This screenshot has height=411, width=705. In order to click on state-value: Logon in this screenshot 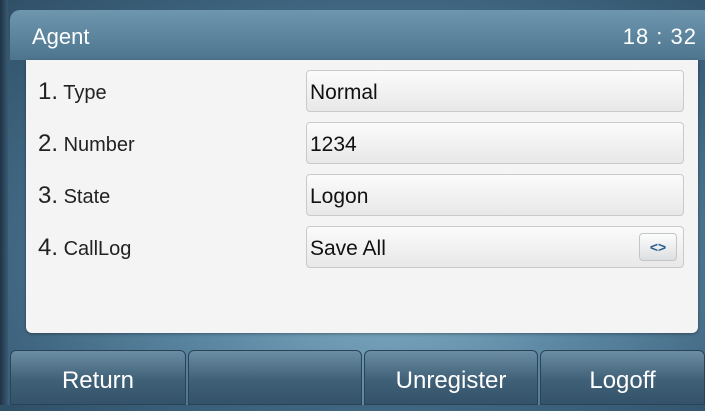, I will do `click(339, 196)`.